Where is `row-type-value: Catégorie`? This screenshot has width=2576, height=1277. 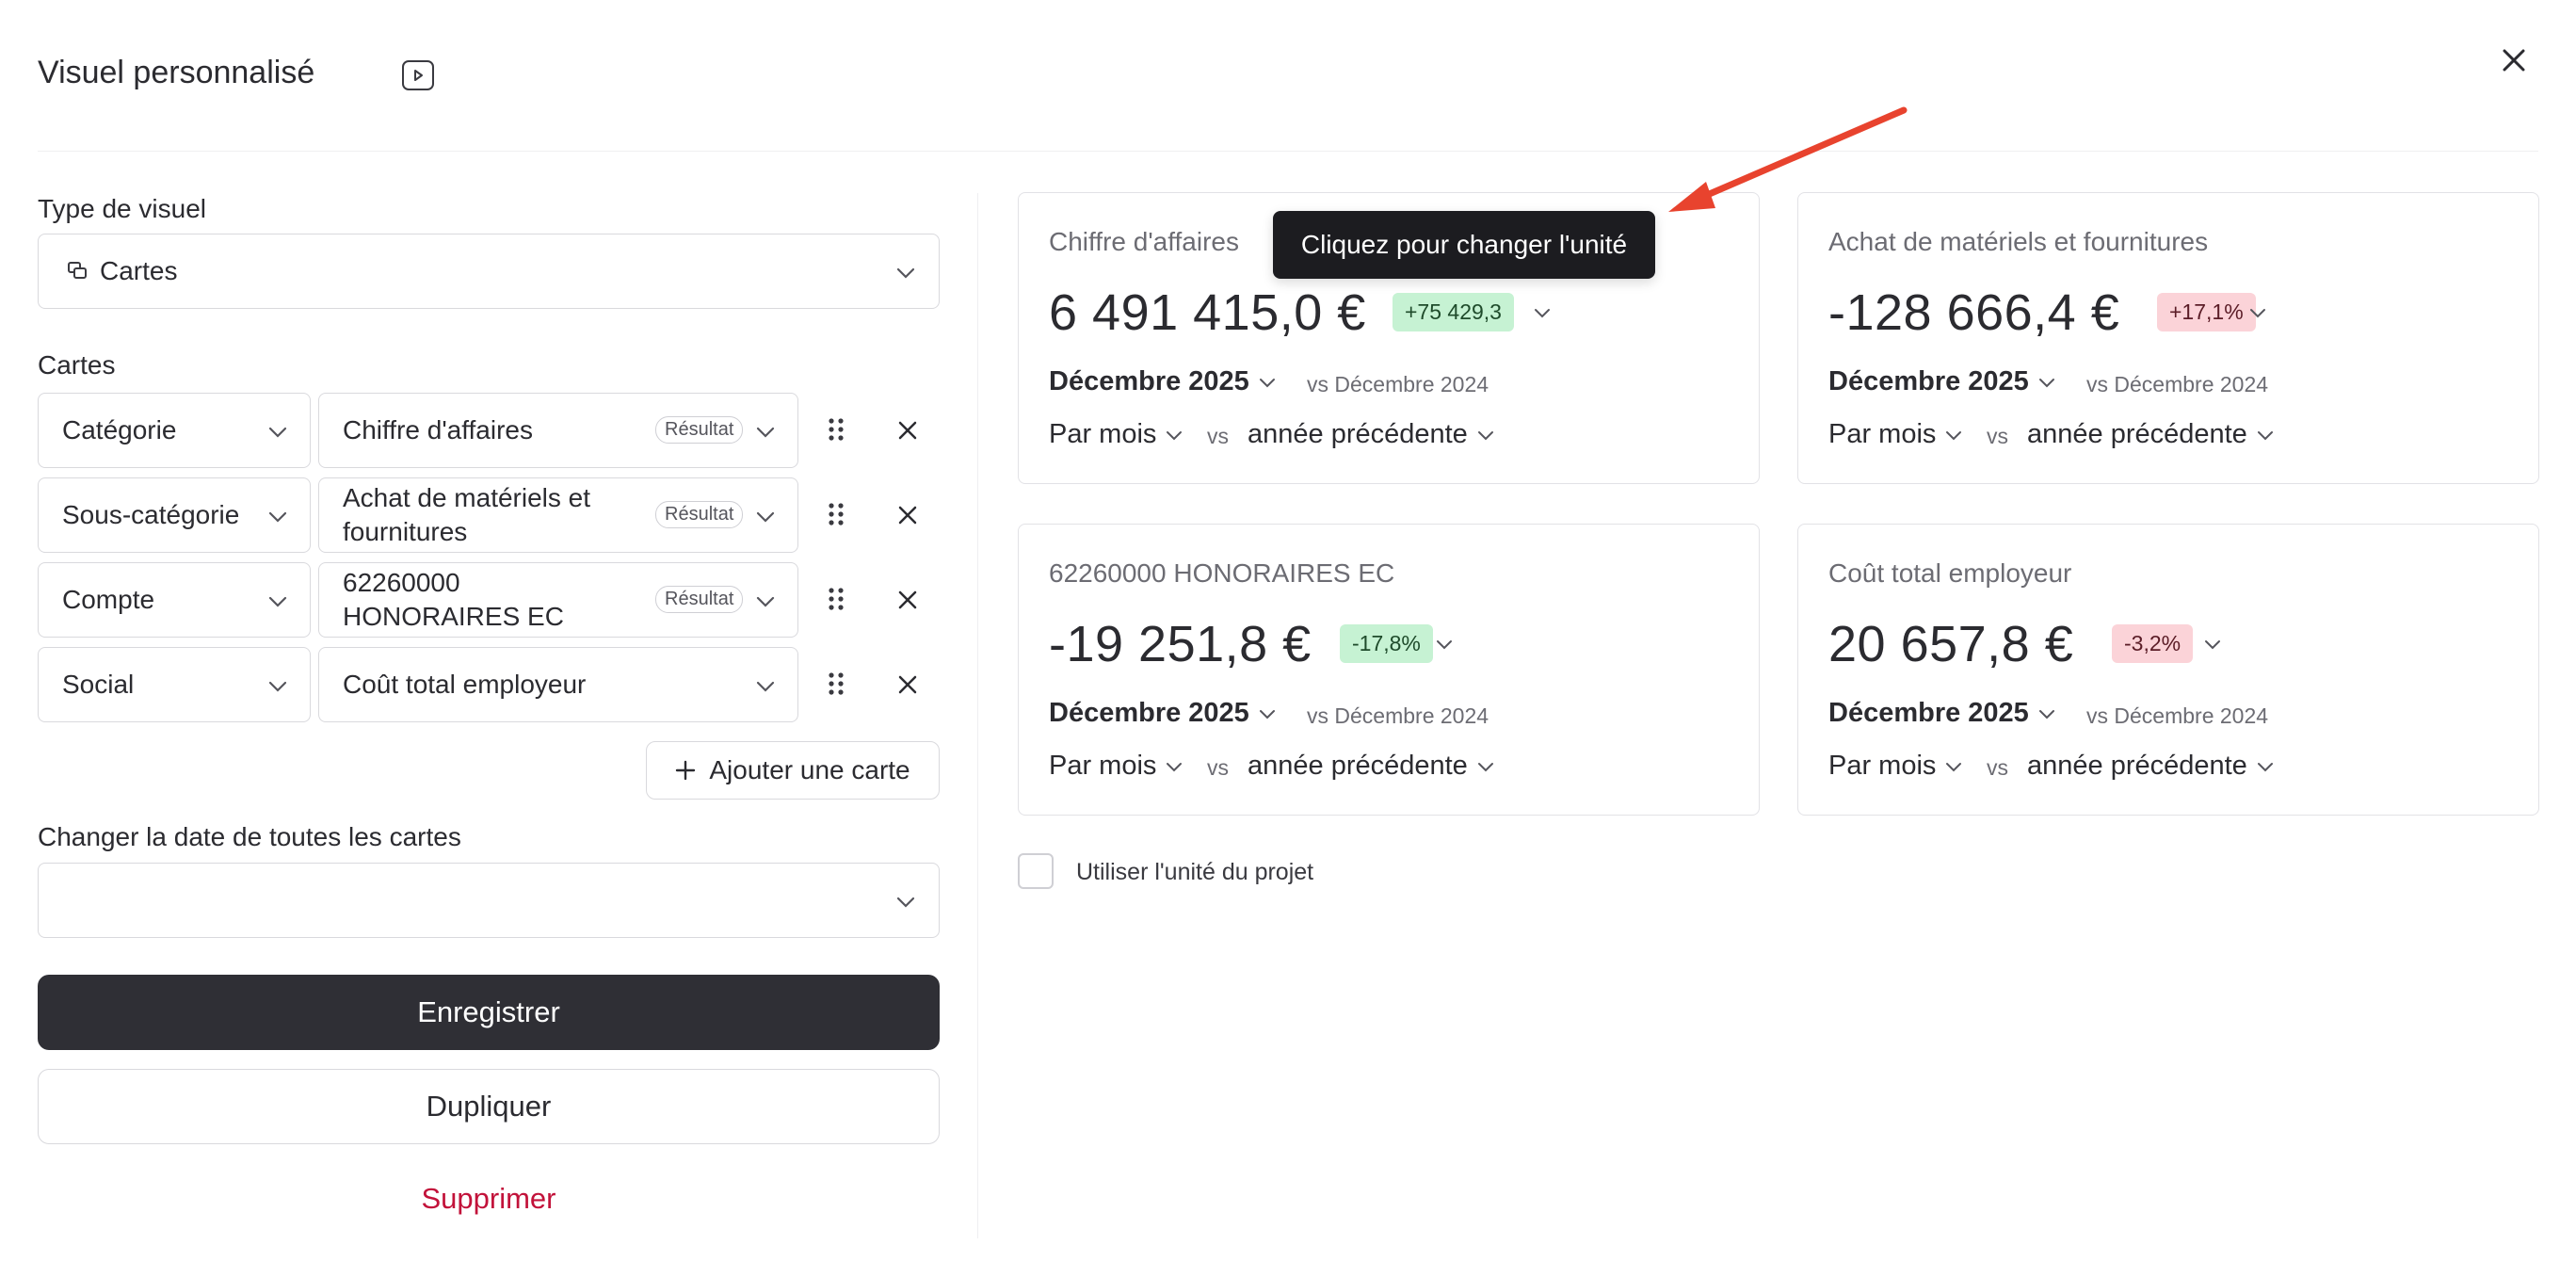 row-type-value: Catégorie is located at coordinates (119, 430).